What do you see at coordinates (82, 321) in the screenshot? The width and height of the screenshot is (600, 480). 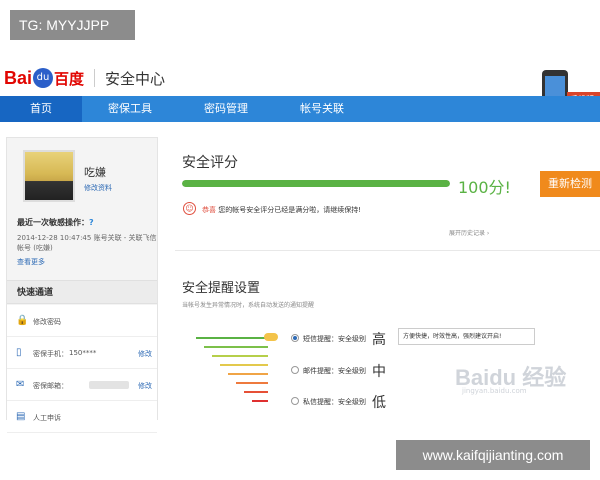 I see `quick-change-password: 🔒 修改密码` at bounding box center [82, 321].